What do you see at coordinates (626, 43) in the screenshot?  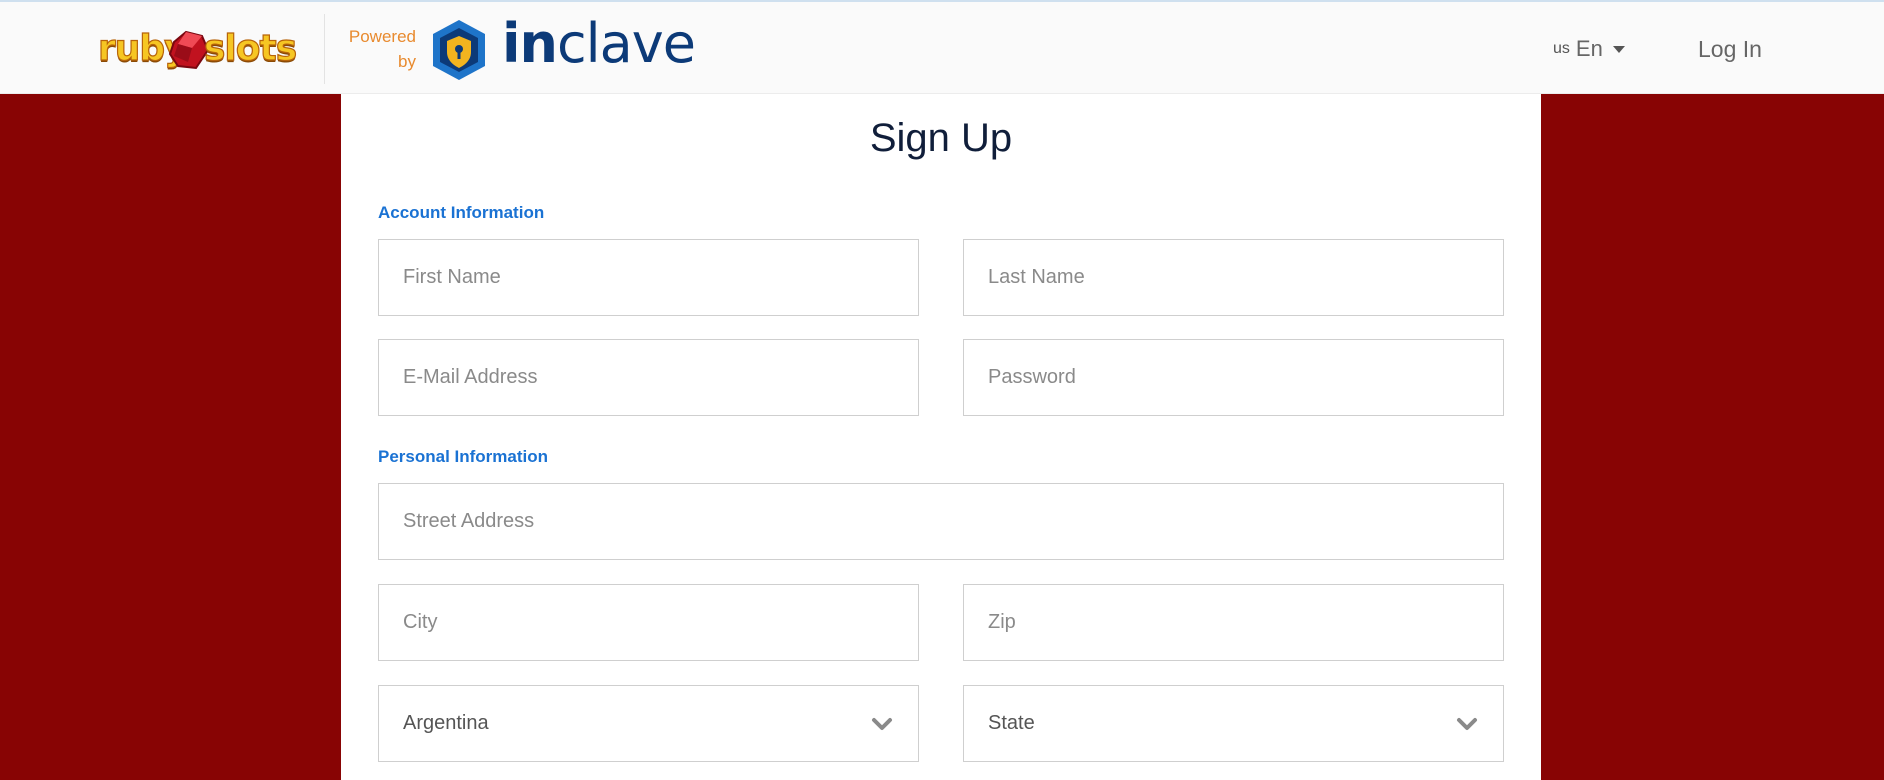 I see `wordmark-rest: clave` at bounding box center [626, 43].